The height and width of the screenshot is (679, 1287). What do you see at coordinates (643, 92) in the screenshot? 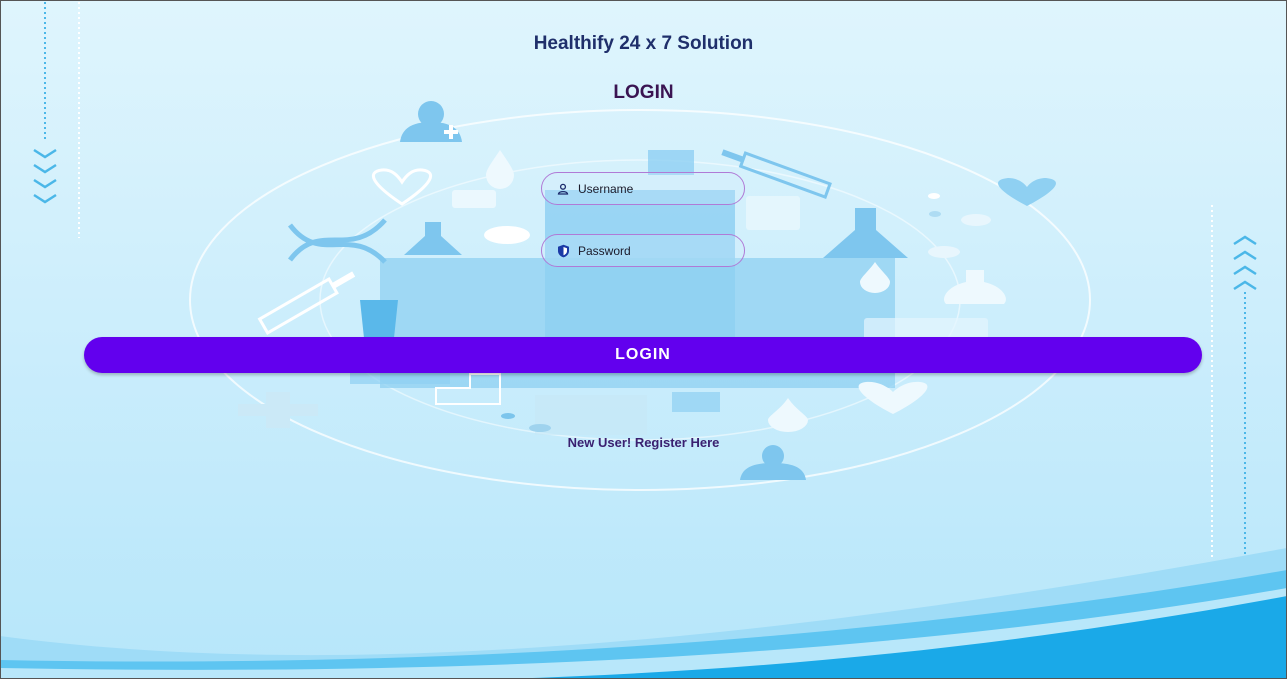
I see `login-heading: LOGIN` at bounding box center [643, 92].